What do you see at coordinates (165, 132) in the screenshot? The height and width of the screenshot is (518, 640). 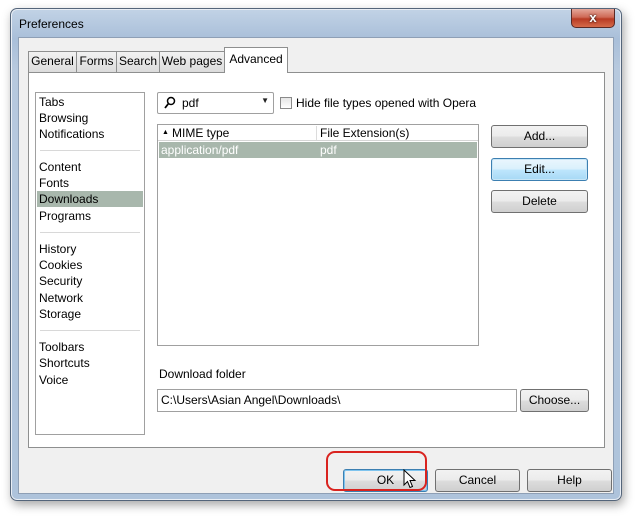 I see `sort-ascending-icon: ▲` at bounding box center [165, 132].